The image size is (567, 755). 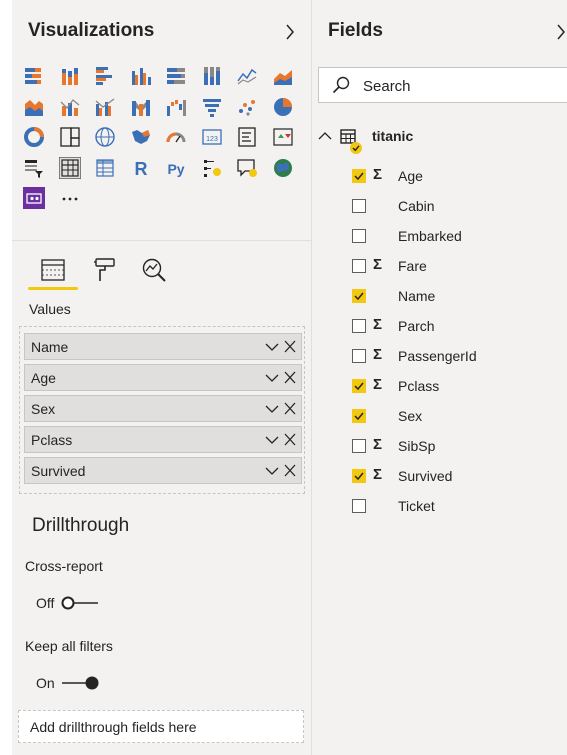 What do you see at coordinates (34, 107) in the screenshot?
I see `stacked-area-chart-icon` at bounding box center [34, 107].